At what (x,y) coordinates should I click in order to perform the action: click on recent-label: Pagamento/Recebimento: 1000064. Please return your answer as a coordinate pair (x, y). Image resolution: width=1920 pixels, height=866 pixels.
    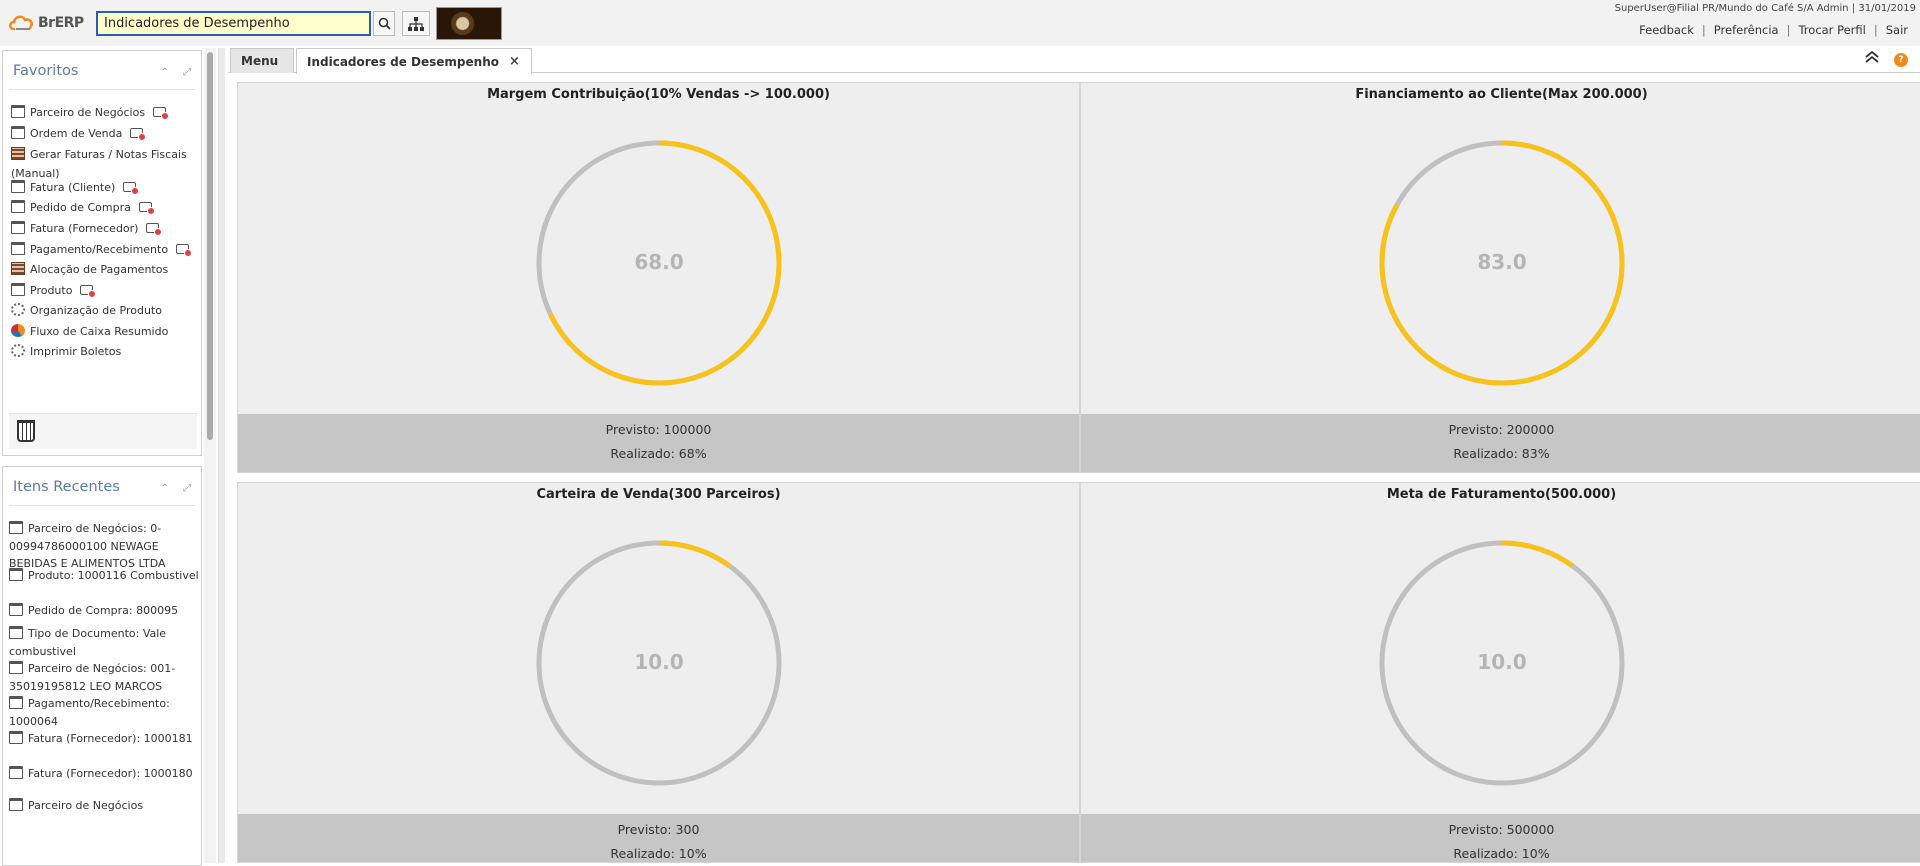
    Looking at the image, I should click on (89, 712).